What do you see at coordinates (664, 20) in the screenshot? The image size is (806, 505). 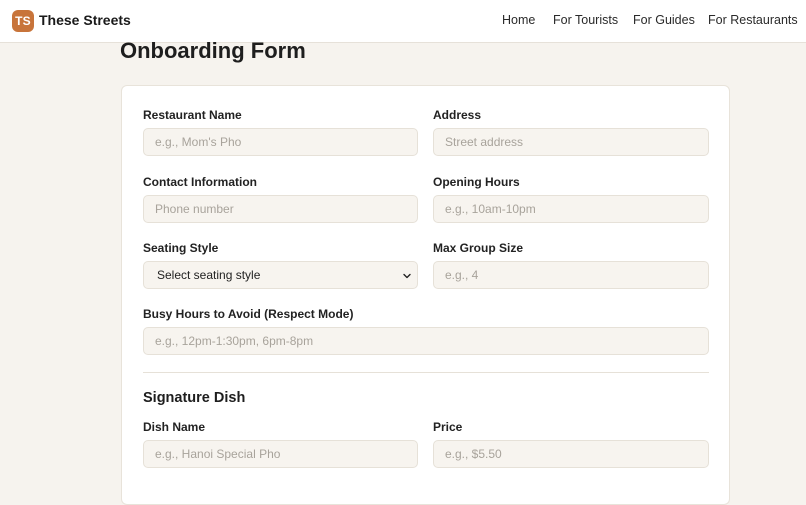 I see `nav-link-for-guides: For Guides` at bounding box center [664, 20].